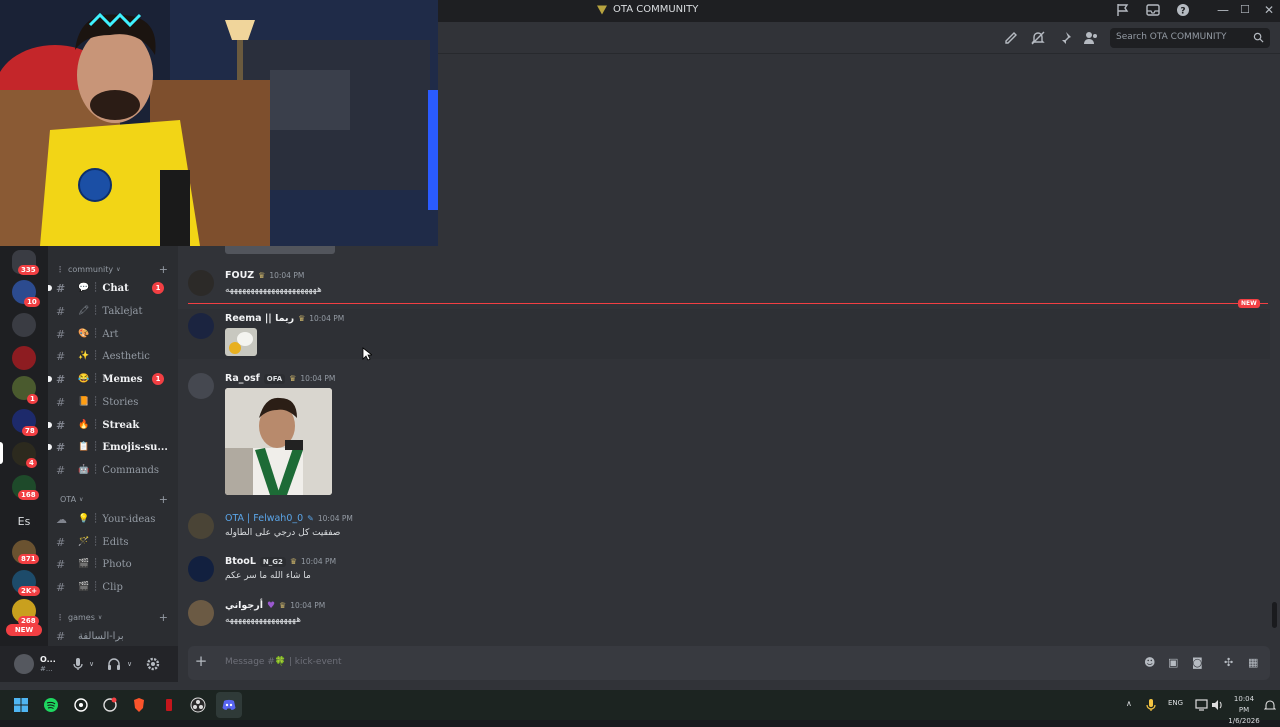 The width and height of the screenshot is (1280, 727). What do you see at coordinates (139, 705) in the screenshot?
I see `brave-browser-icon` at bounding box center [139, 705].